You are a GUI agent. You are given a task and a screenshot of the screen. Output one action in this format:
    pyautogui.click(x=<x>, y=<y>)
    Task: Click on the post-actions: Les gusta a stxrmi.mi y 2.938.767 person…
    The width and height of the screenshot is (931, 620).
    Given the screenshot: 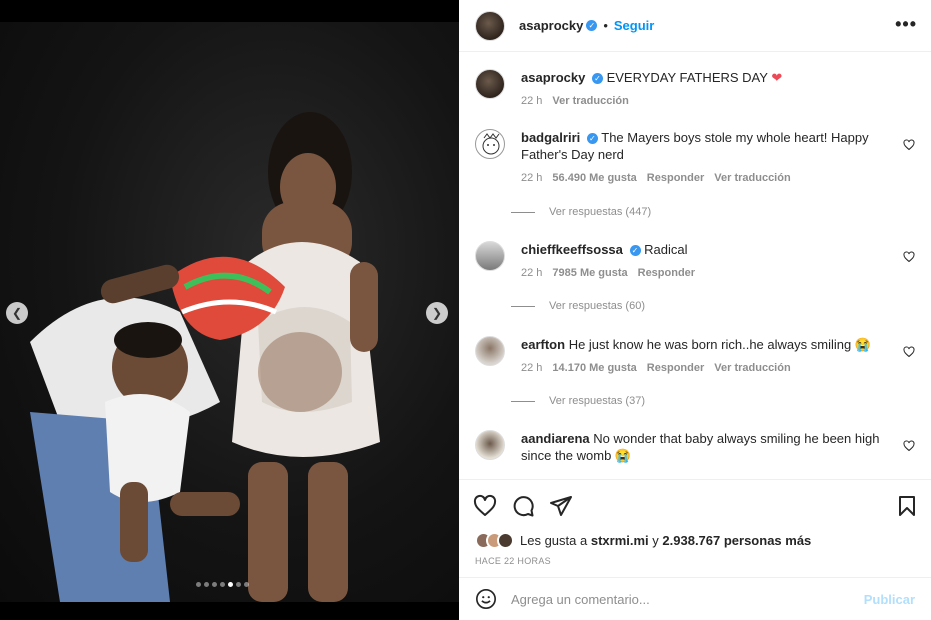 What is the action you would take?
    pyautogui.click(x=695, y=528)
    